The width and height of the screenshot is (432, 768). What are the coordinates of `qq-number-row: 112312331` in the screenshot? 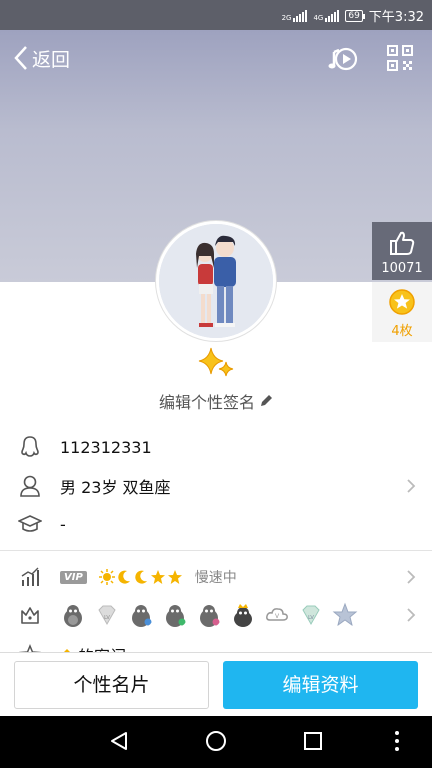 It's located at (216, 447).